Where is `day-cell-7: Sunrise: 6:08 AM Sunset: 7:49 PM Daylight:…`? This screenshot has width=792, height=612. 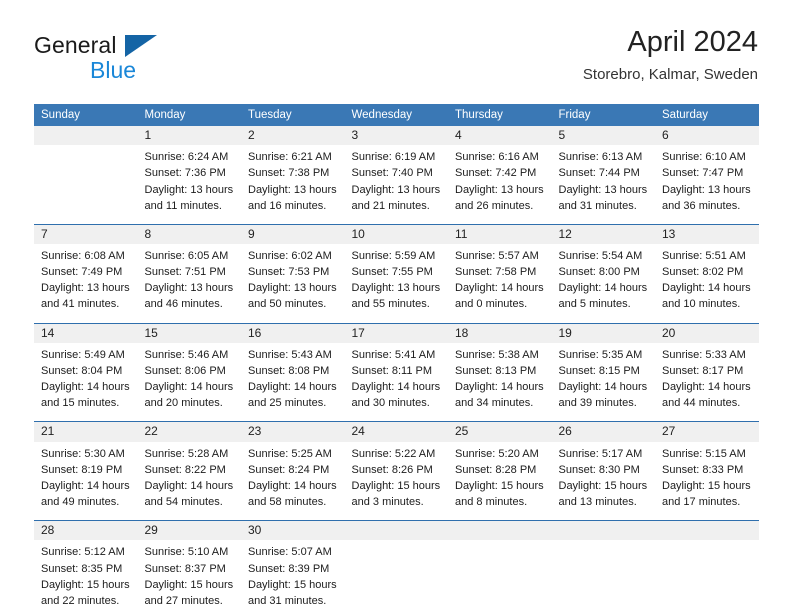 day-cell-7: Sunrise: 6:08 AM Sunset: 7:49 PM Daylight:… is located at coordinates (86, 284).